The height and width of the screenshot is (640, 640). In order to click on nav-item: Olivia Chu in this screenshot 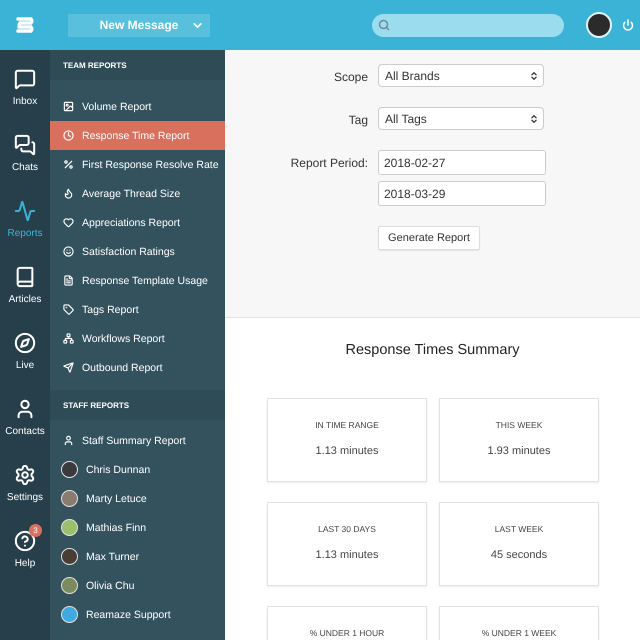, I will do `click(137, 585)`.